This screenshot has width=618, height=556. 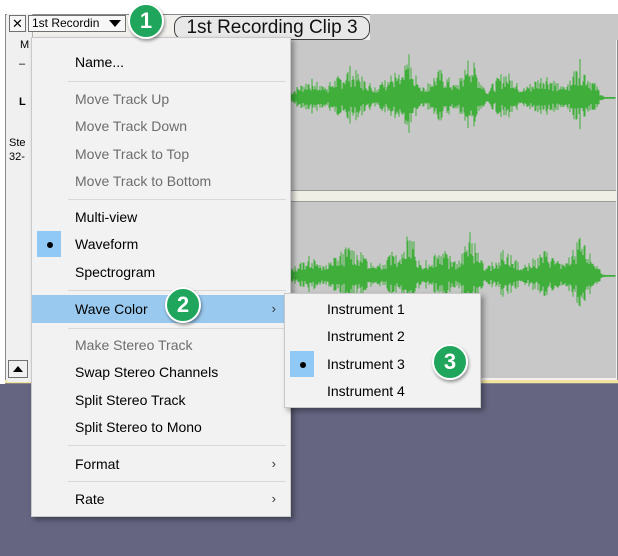 I want to click on menu-item-label: Move Track Up, so click(x=122, y=99).